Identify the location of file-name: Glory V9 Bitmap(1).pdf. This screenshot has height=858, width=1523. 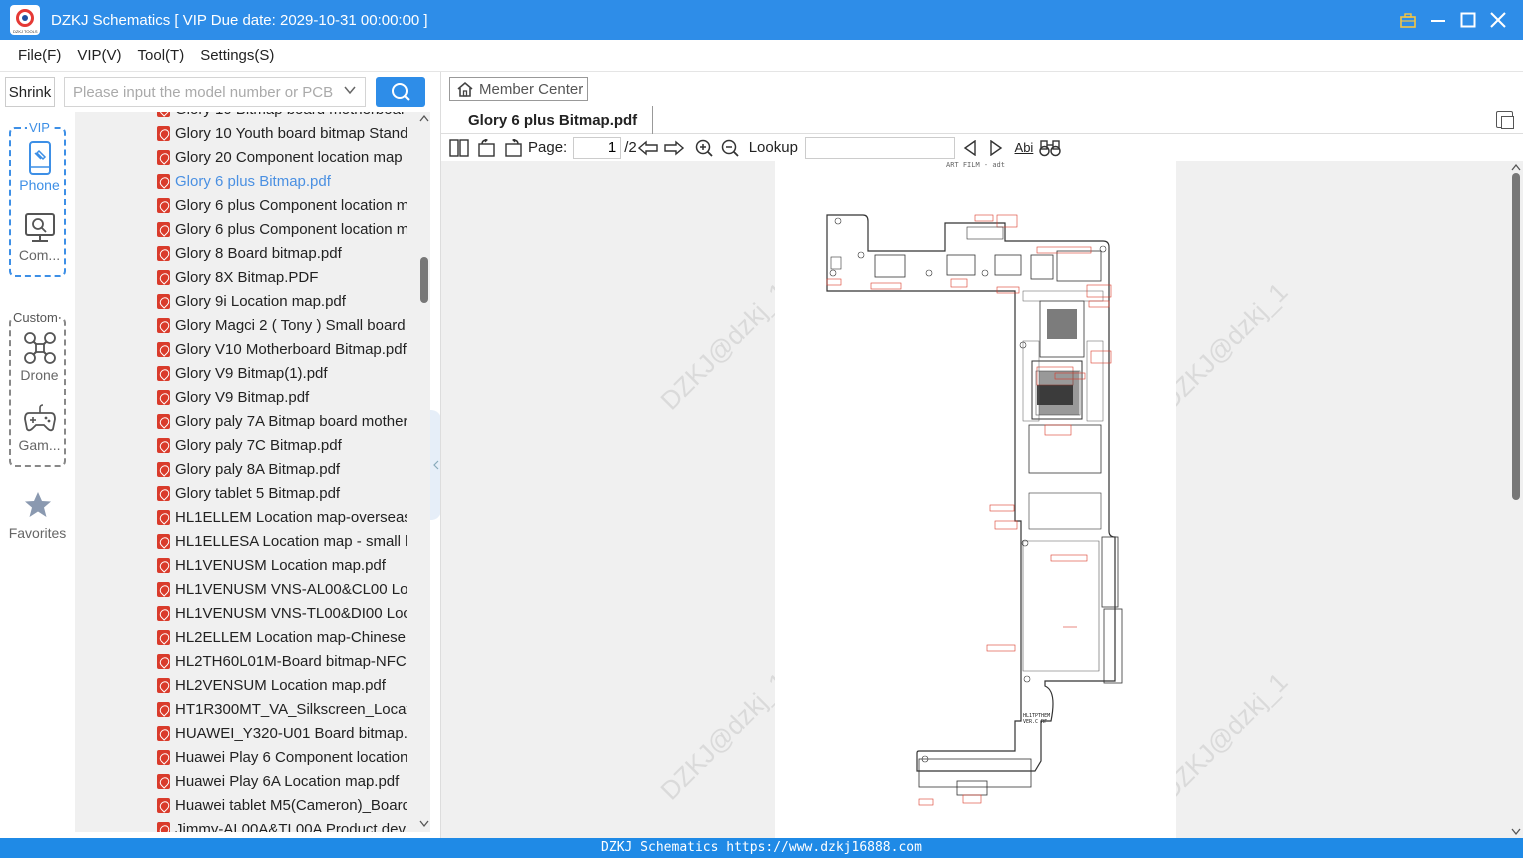
(251, 373).